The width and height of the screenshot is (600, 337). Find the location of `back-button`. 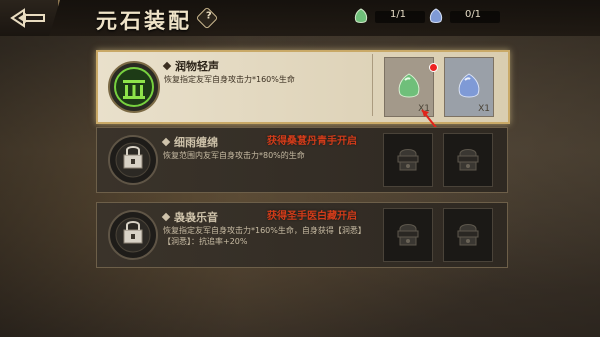

back-button is located at coordinates (30, 18).